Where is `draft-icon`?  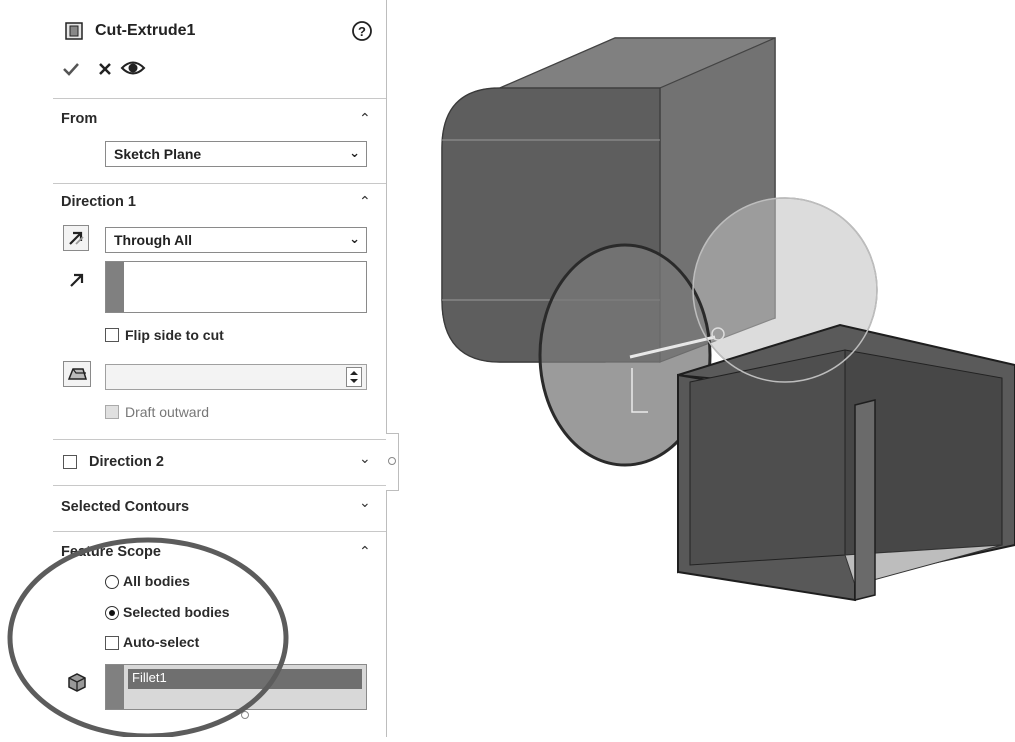
draft-icon is located at coordinates (77, 374).